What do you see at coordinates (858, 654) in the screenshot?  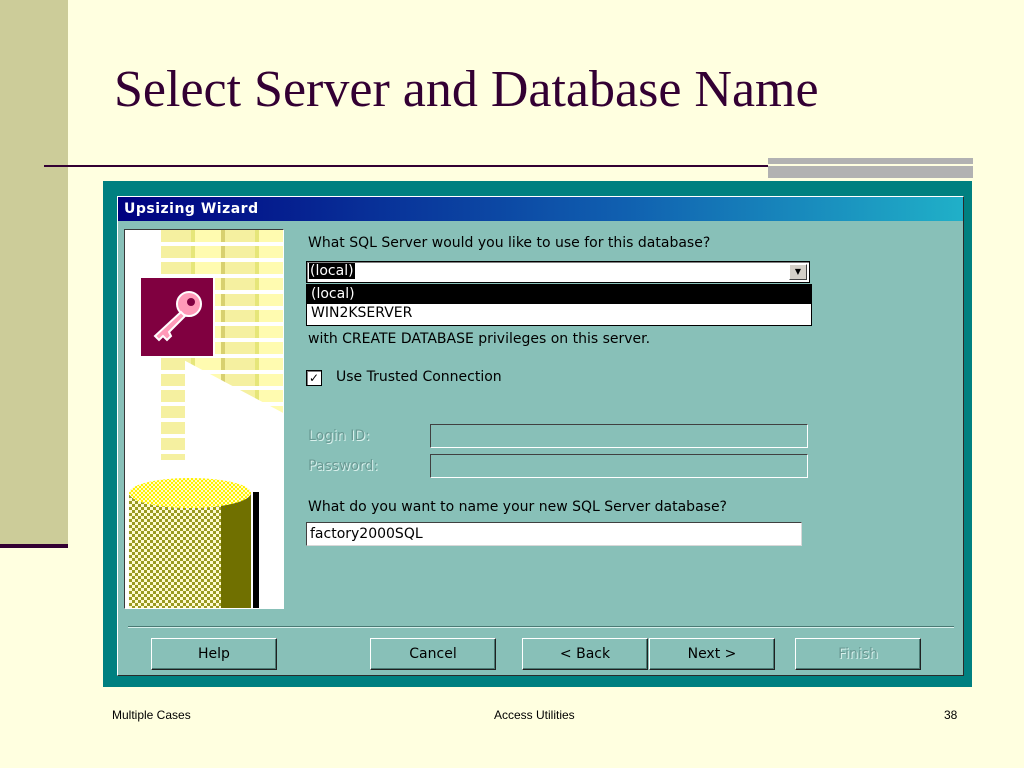 I see `finish-button: Finish` at bounding box center [858, 654].